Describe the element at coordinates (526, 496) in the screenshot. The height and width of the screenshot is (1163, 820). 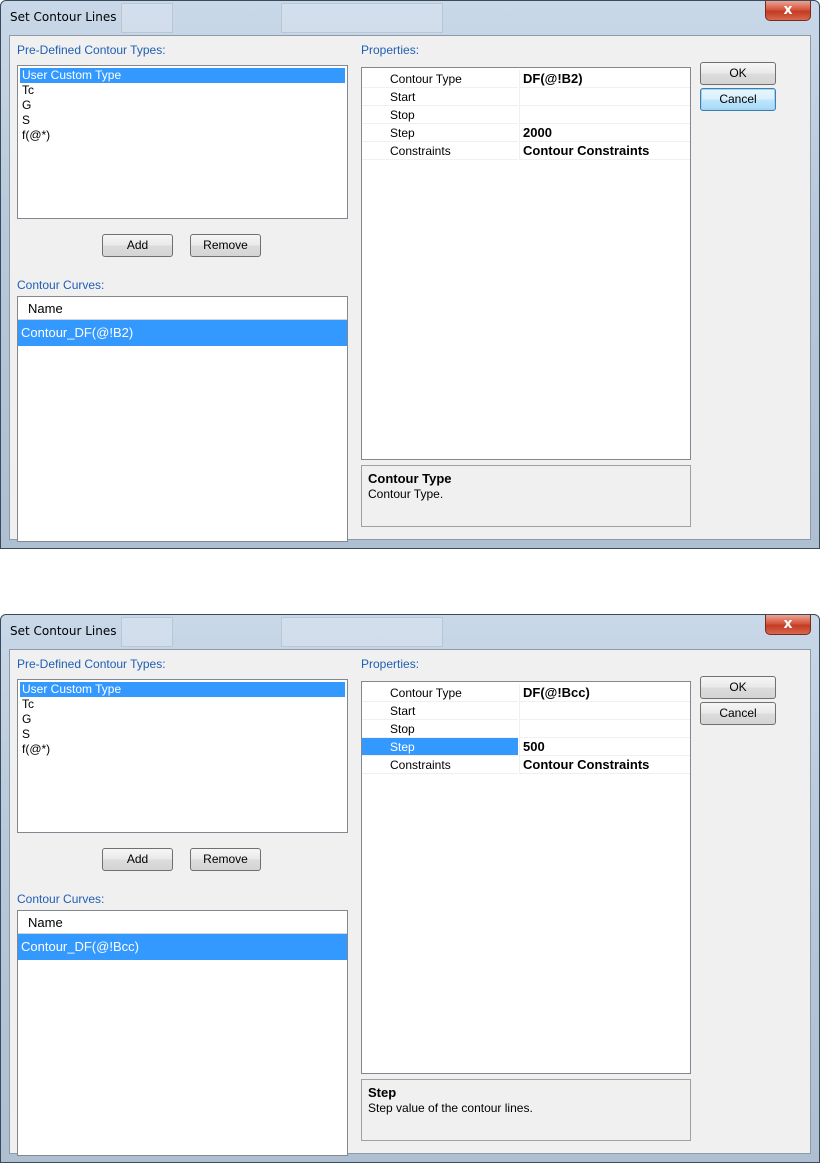
I see `property-description-panel: Contour Type Contour Type.` at that location.